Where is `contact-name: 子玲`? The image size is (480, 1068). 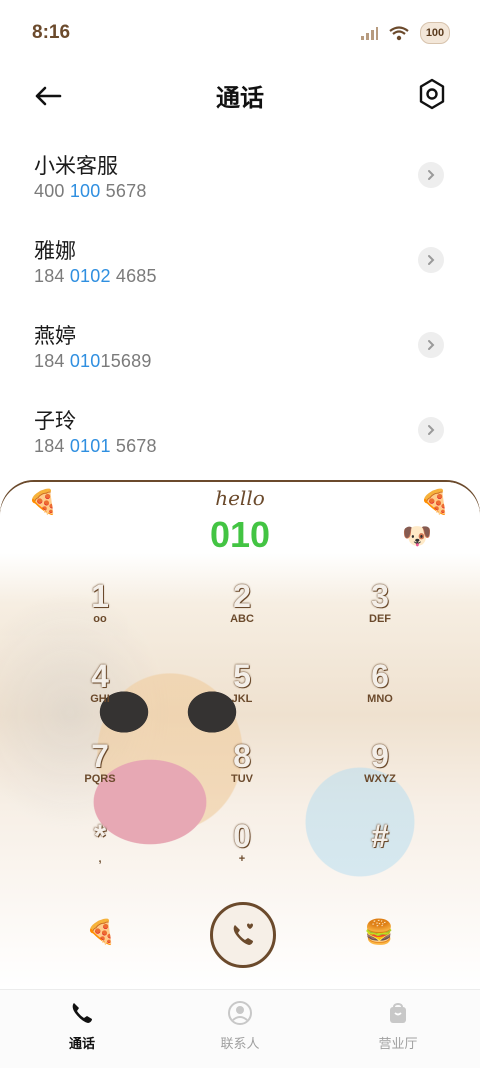
contact-name: 子玲 is located at coordinates (55, 421).